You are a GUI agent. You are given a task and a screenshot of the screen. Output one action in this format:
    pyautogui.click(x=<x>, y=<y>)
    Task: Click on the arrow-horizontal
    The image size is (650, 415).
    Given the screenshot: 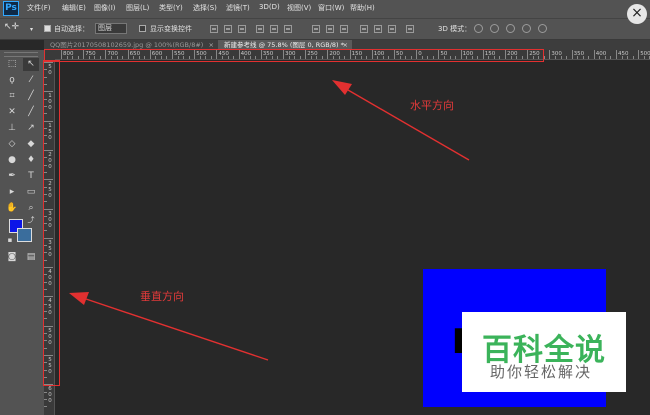 What is the action you would take?
    pyautogui.click(x=401, y=120)
    